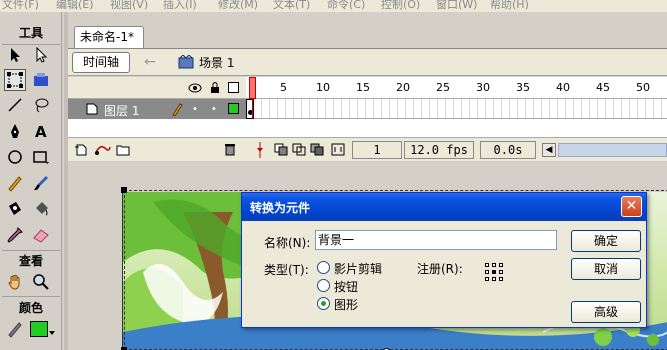 This screenshot has width=667, height=350. What do you see at coordinates (612, 150) in the screenshot?
I see `timeline-scrollbar` at bounding box center [612, 150].